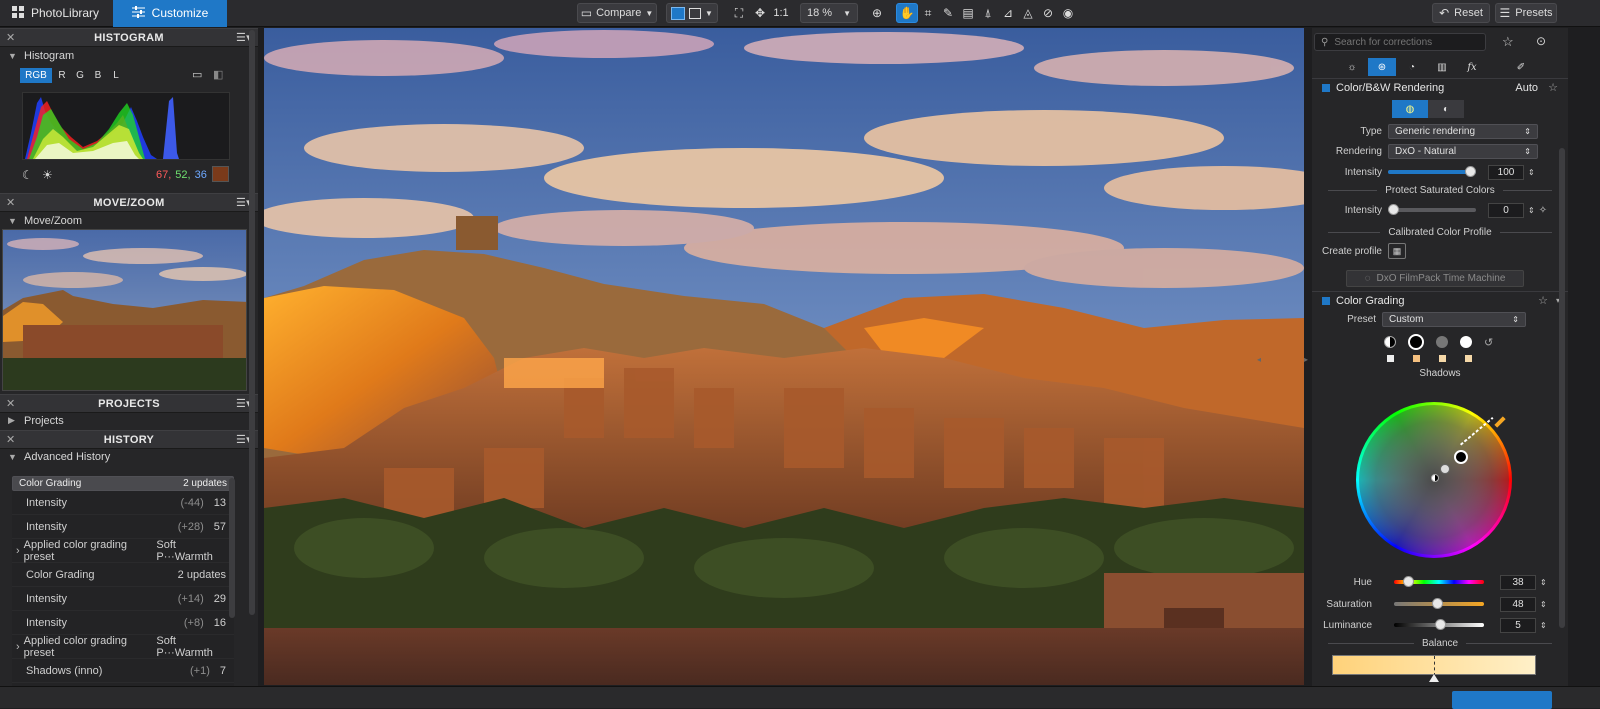 The height and width of the screenshot is (709, 1600). I want to click on search-input, so click(1404, 42).